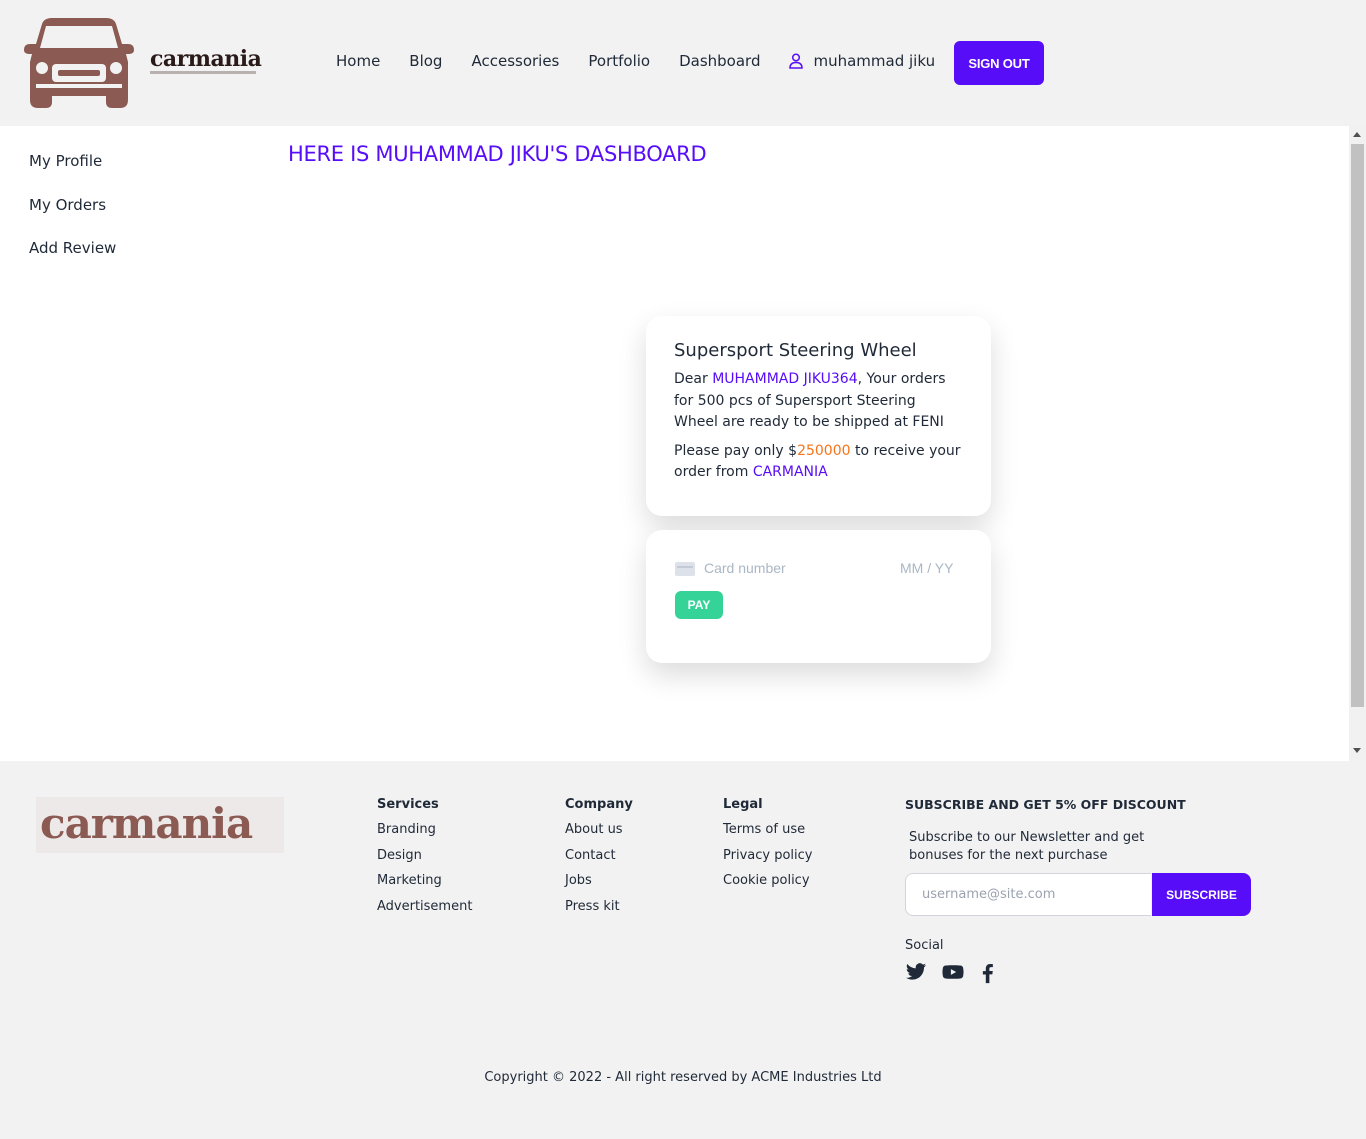 The width and height of the screenshot is (1366, 1139). I want to click on social-links, so click(959, 973).